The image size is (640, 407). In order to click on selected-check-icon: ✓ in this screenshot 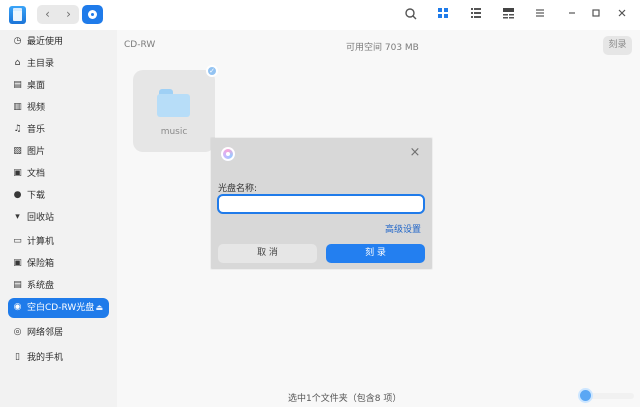, I will do `click(212, 71)`.